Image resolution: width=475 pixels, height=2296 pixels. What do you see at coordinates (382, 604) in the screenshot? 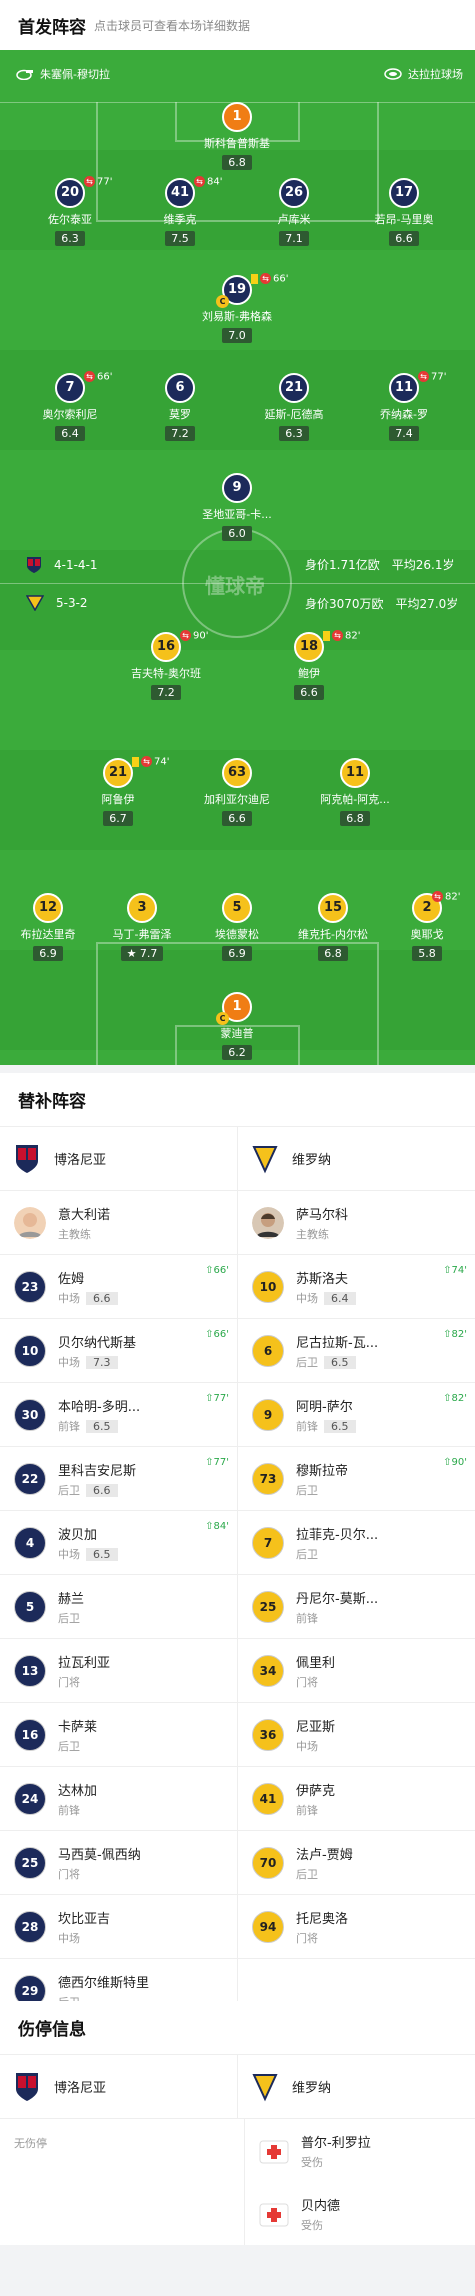
I see `away-team-stats: 身价3070万欧 平均27.0岁` at bounding box center [382, 604].